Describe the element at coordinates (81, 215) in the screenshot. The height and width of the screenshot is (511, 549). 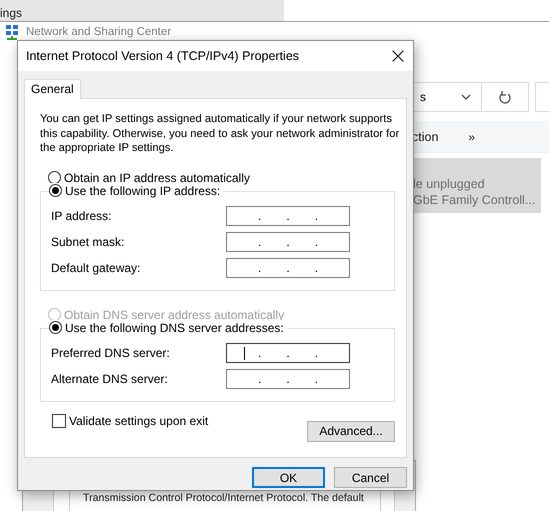
I see `field-label: IP address:` at that location.